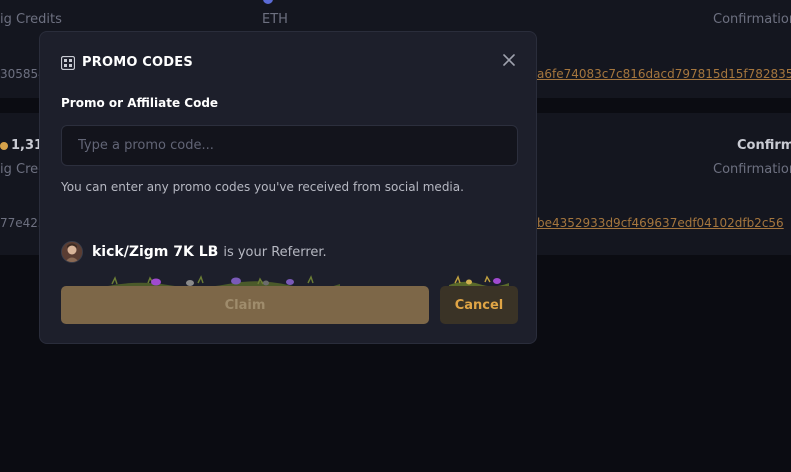  What do you see at coordinates (72, 252) in the screenshot?
I see `referrer-avatar` at bounding box center [72, 252].